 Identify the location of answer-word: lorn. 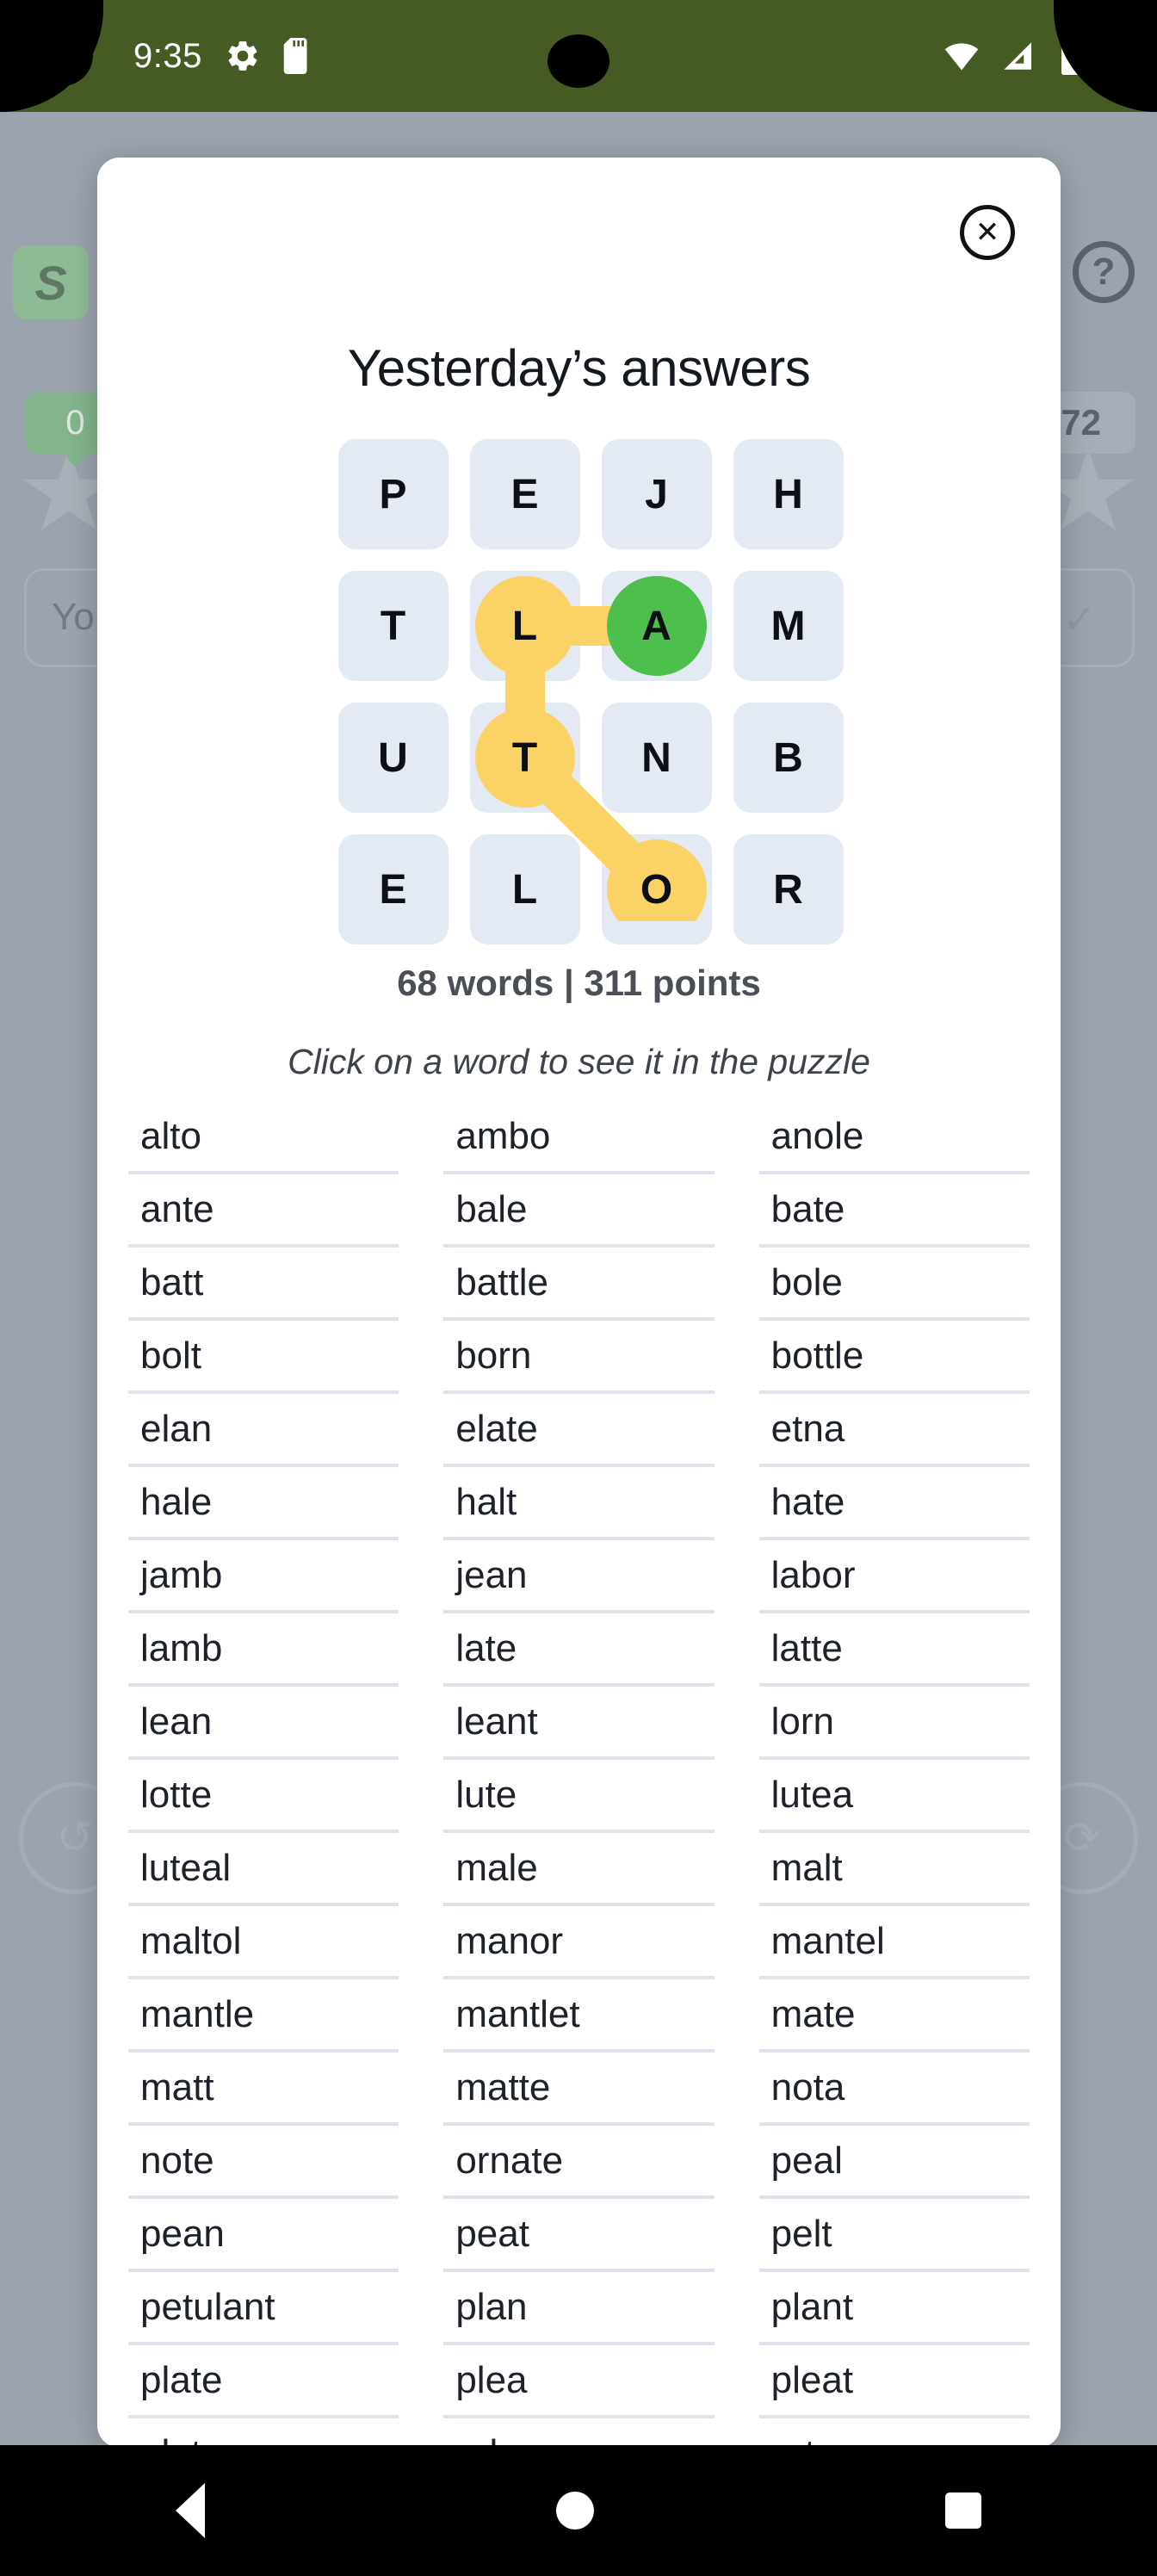
(894, 1723).